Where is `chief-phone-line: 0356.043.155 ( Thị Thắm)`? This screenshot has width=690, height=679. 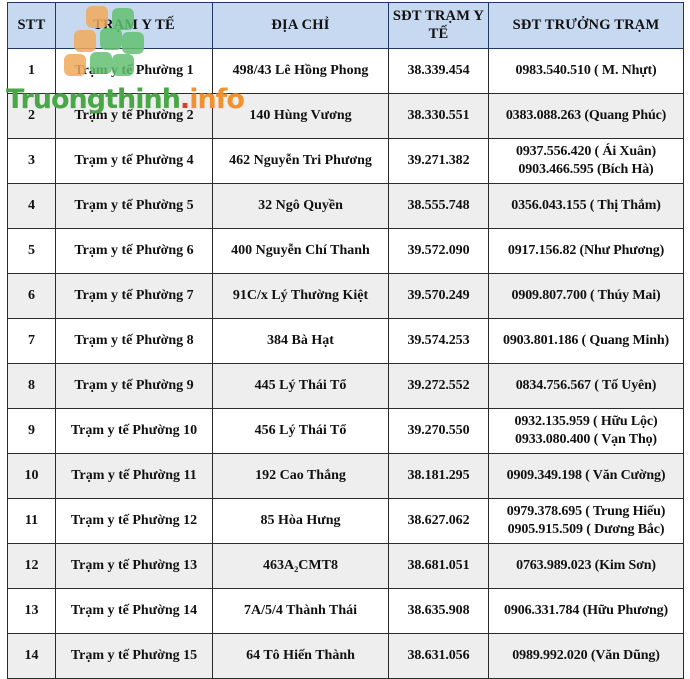 chief-phone-line: 0356.043.155 ( Thị Thắm) is located at coordinates (586, 205).